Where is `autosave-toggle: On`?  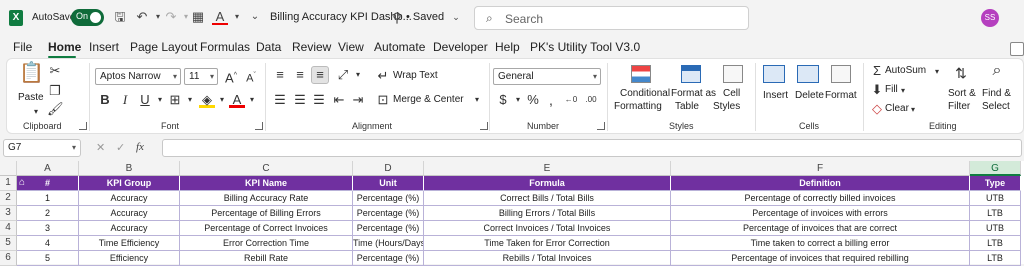
autosave-toggle: On is located at coordinates (87, 17).